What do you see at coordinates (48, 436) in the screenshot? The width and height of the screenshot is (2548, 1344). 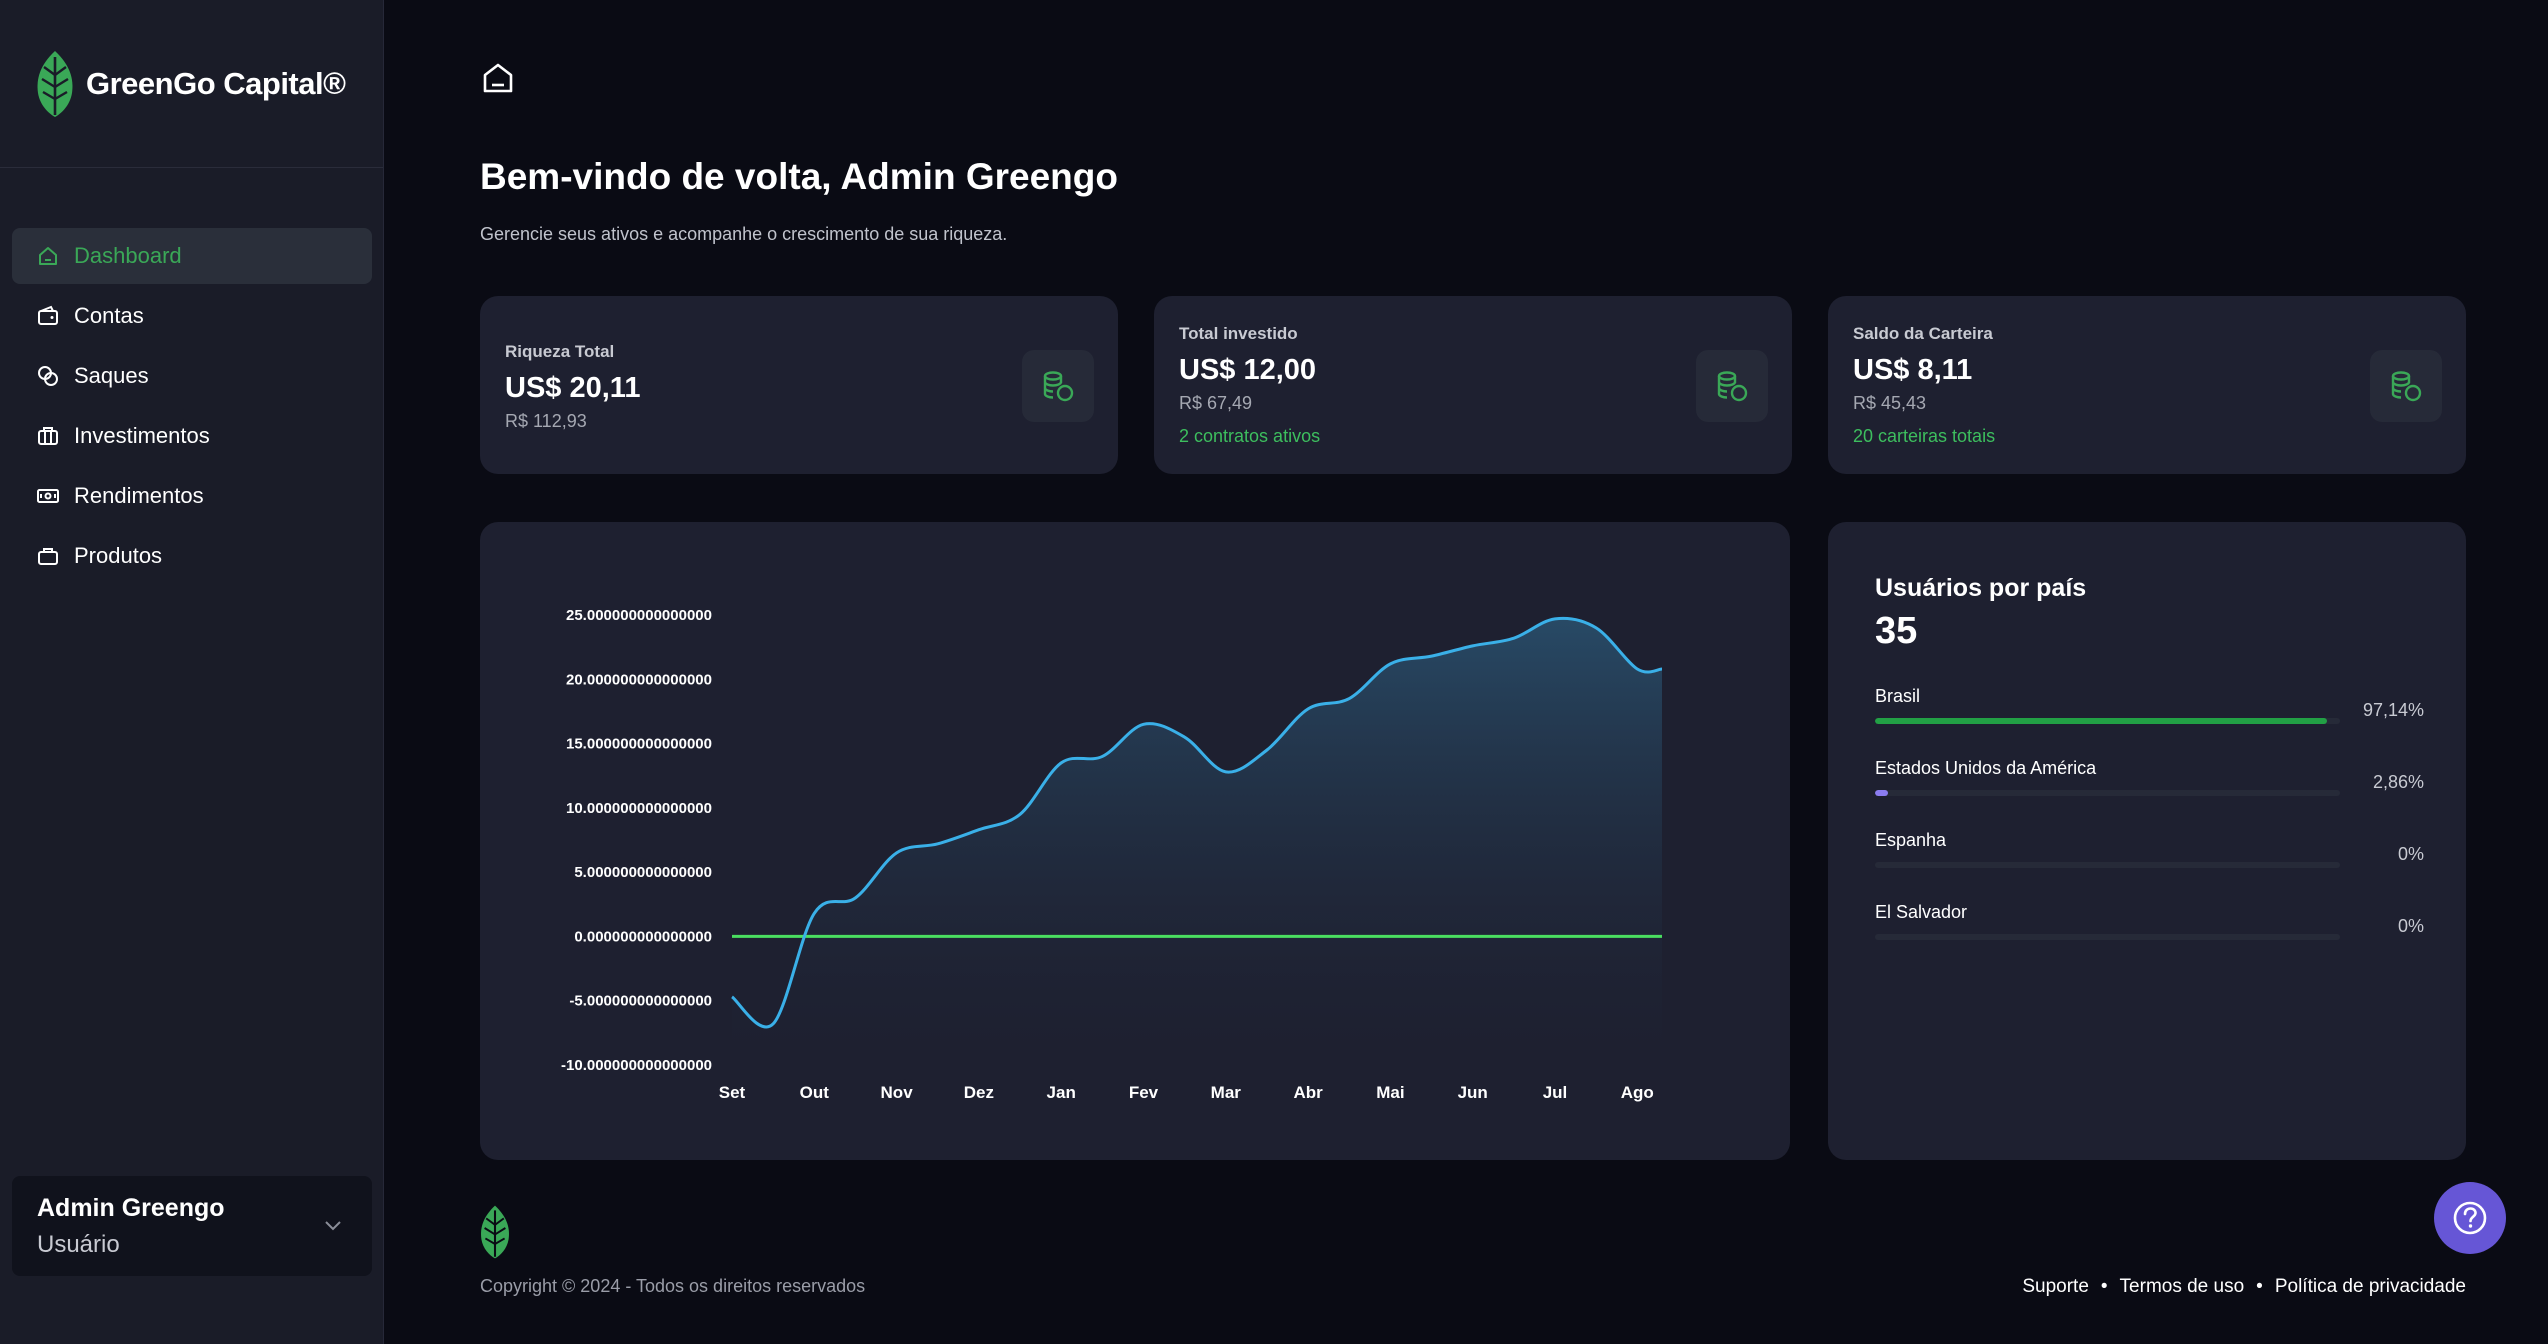 I see `briefcase-icon` at bounding box center [48, 436].